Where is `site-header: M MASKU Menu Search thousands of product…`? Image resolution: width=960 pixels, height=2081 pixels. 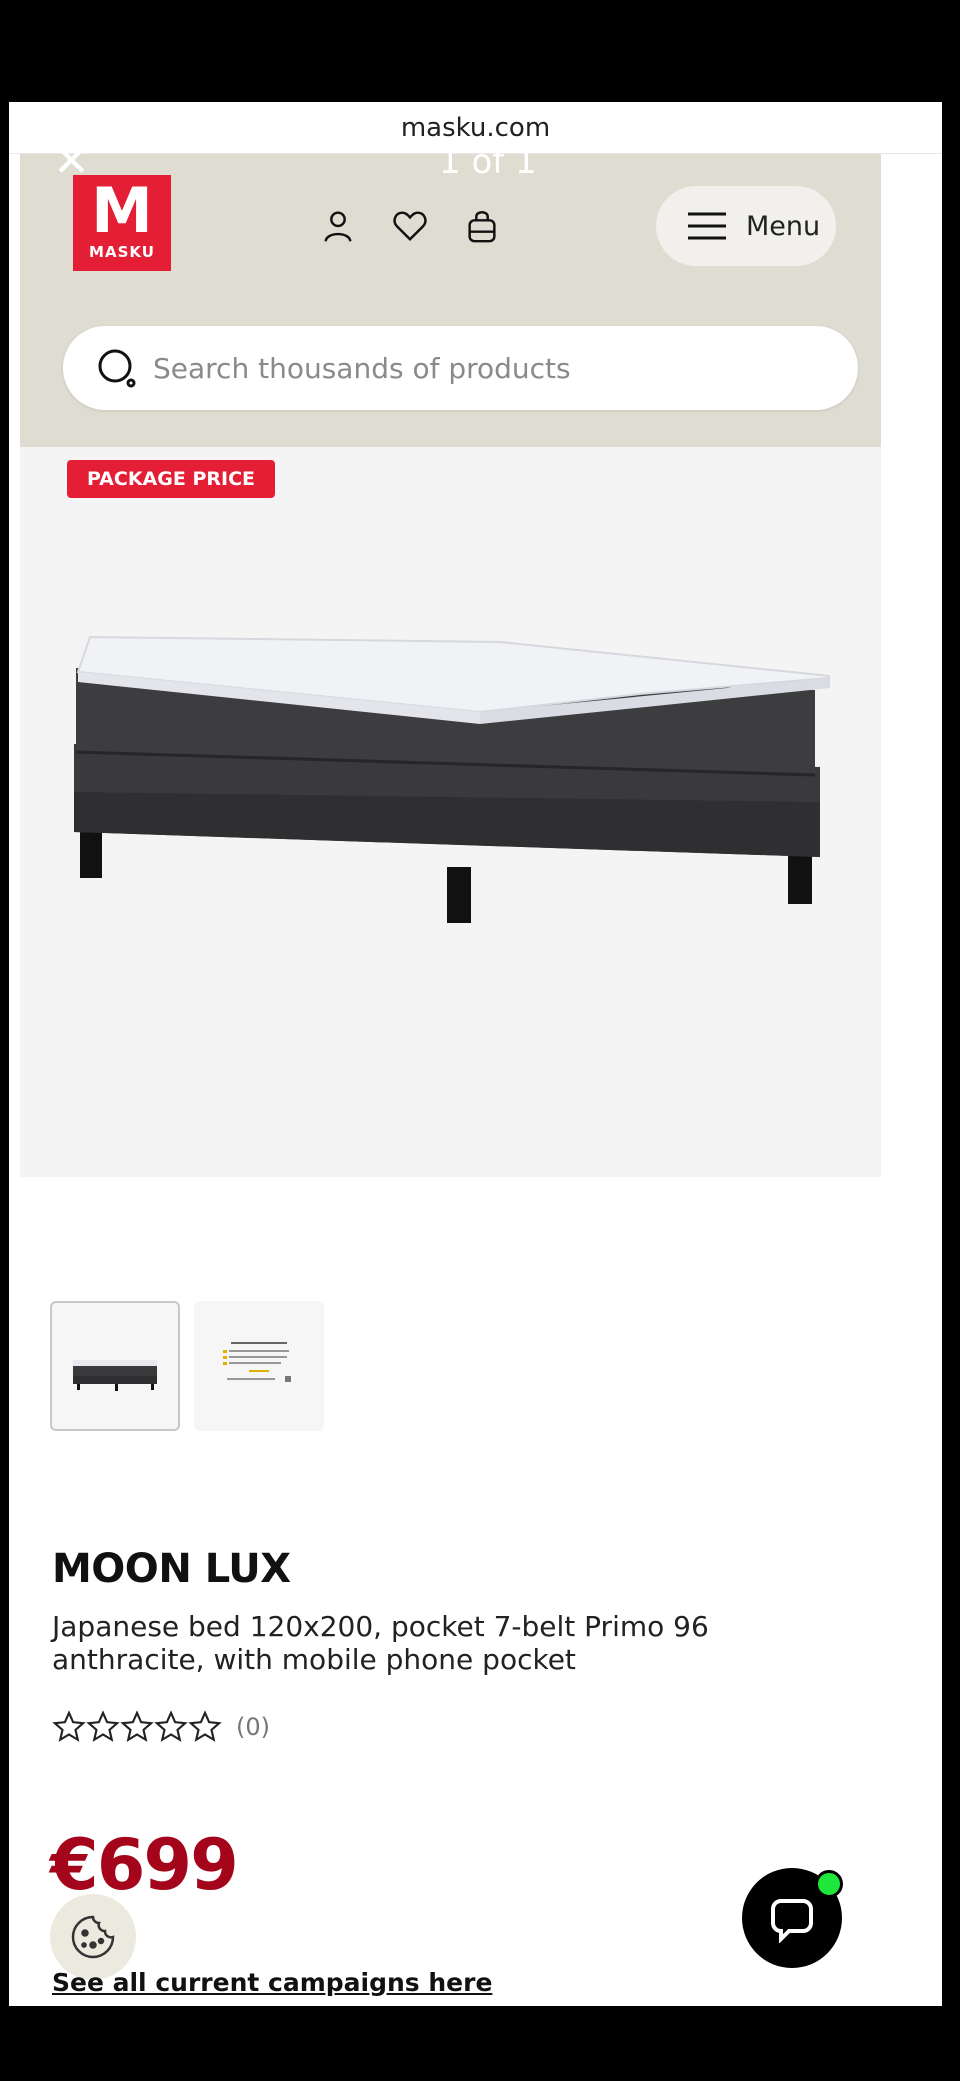
site-header: M MASKU Menu Search thousands of product… is located at coordinates (450, 300).